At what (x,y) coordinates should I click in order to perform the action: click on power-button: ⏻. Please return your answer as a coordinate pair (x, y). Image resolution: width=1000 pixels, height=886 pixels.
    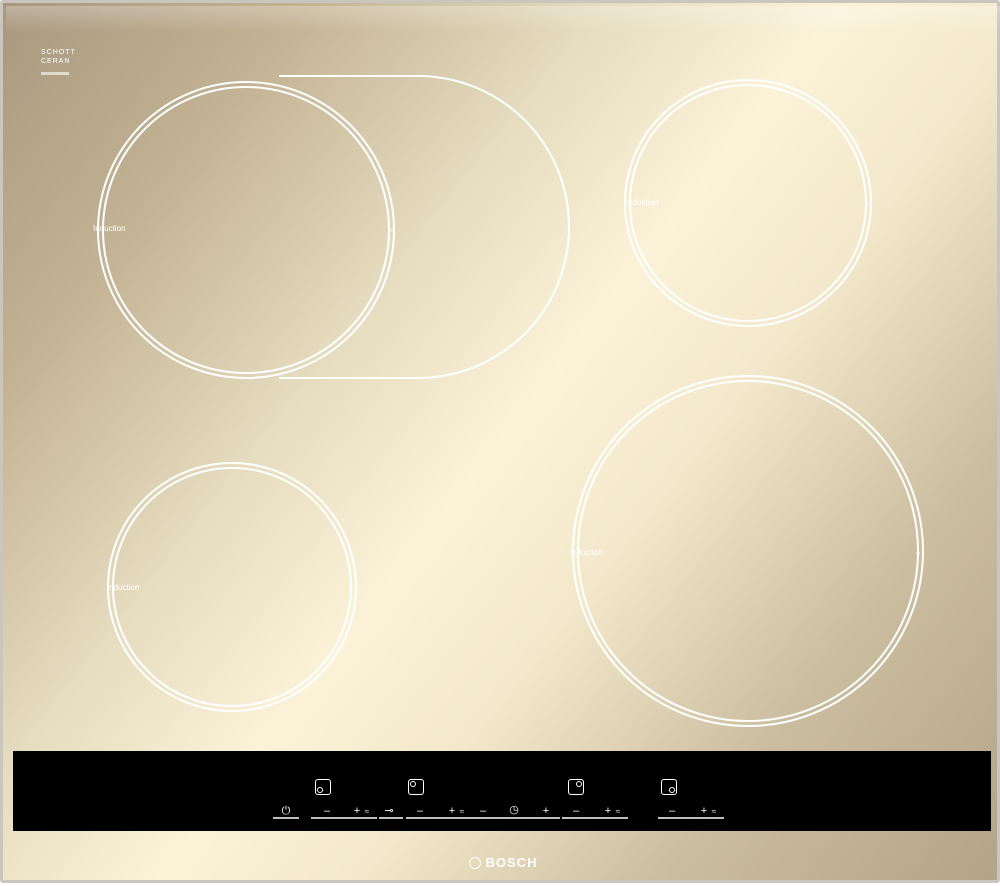
    Looking at the image, I should click on (286, 811).